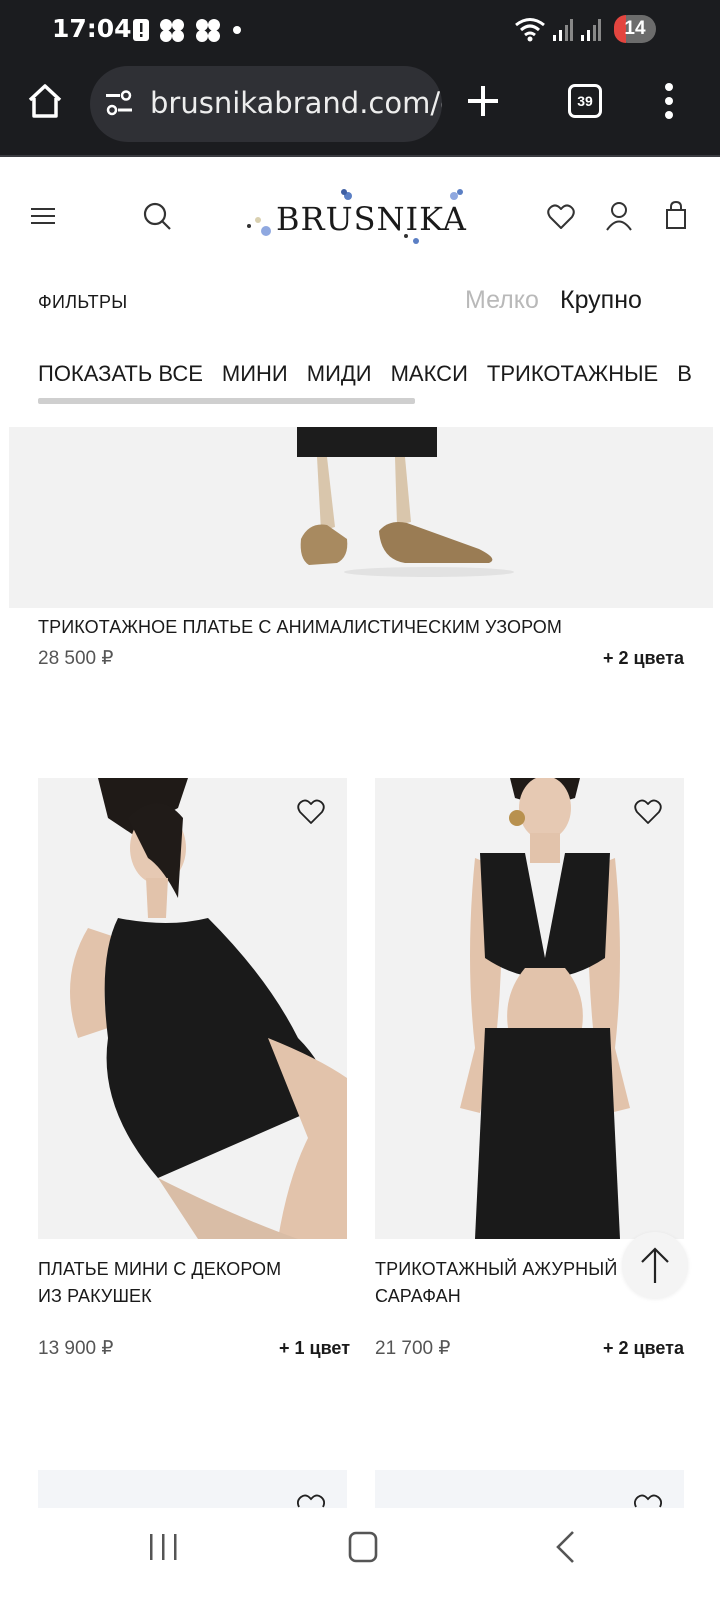 Image resolution: width=720 pixels, height=1600 pixels. I want to click on back-icon, so click(565, 1547).